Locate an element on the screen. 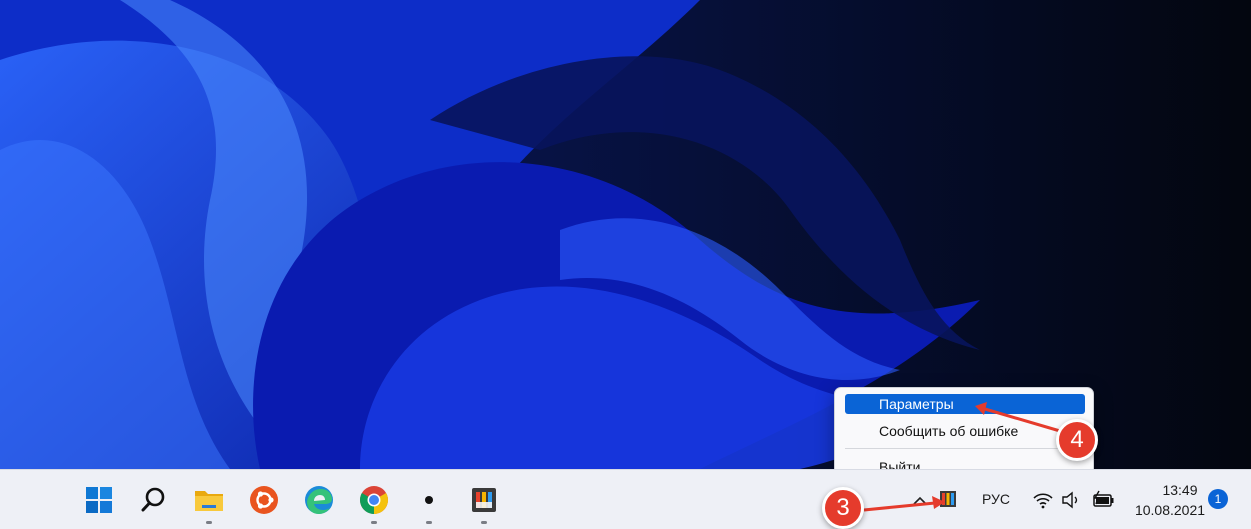 The image size is (1251, 529). battery-status is located at coordinates (1103, 500).